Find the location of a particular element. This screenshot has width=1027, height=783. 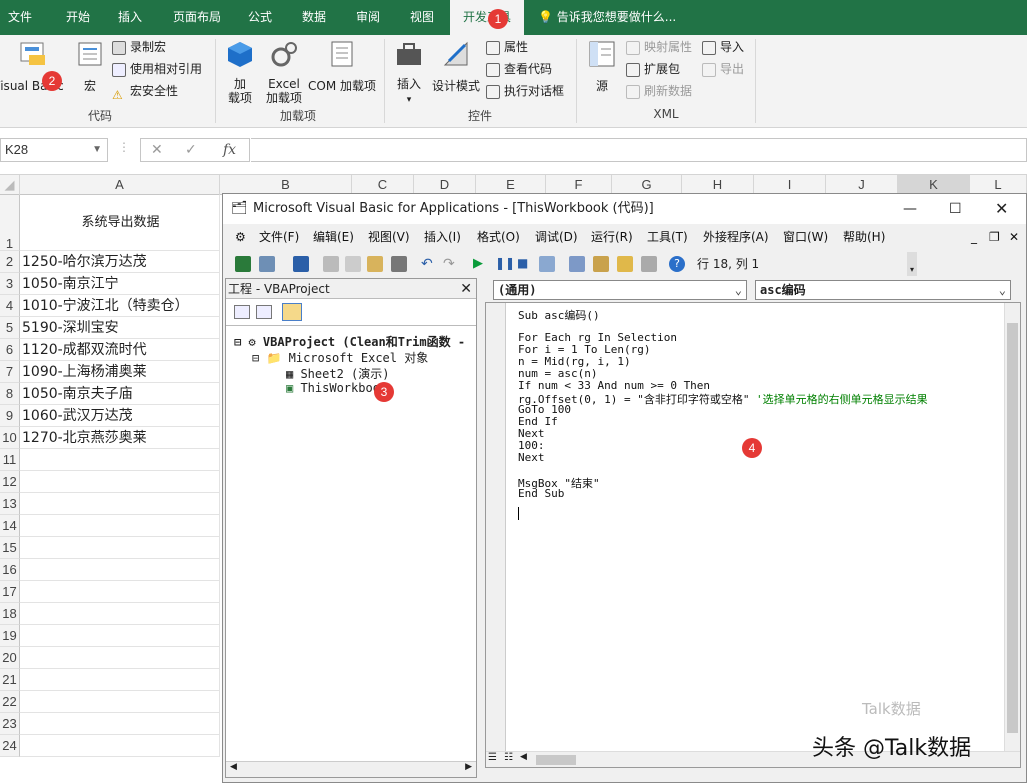

column-header: E is located at coordinates (511, 185).